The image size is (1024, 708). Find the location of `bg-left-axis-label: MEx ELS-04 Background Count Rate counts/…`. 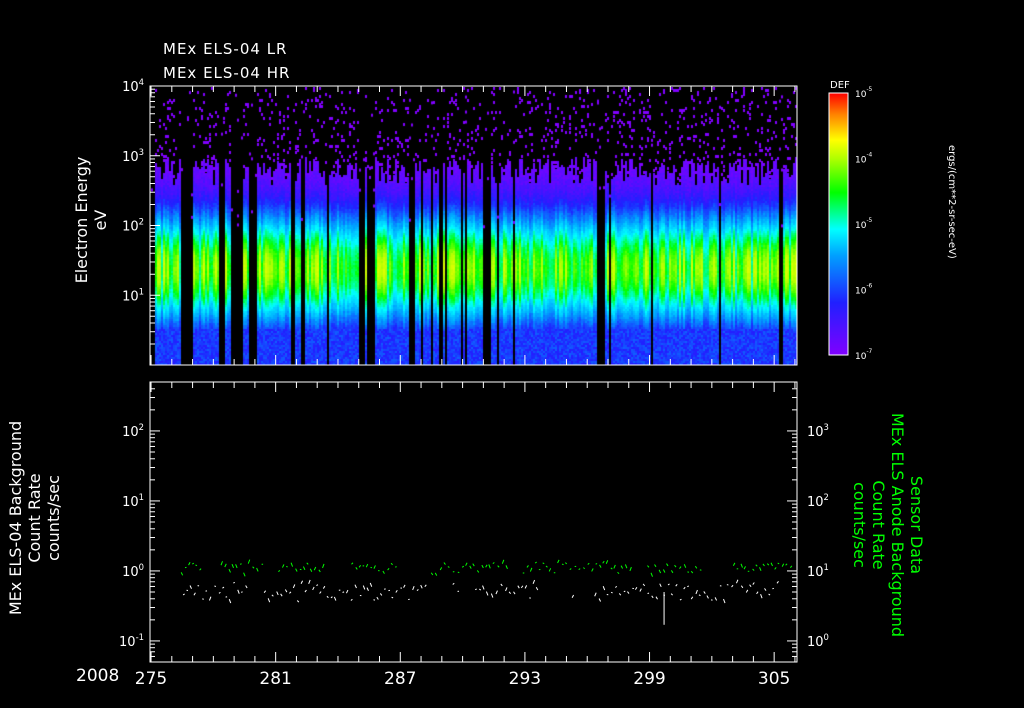

bg-left-axis-label: MEx ELS-04 Background Count Rate counts/… is located at coordinates (34, 518).